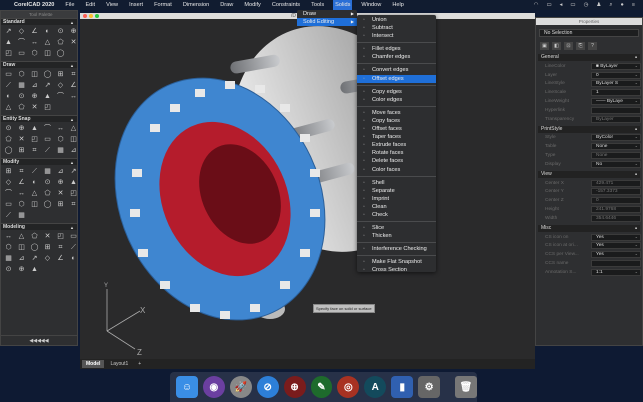  I want to click on menu-item-move-faces: ▫ Move faces, so click(396, 113).